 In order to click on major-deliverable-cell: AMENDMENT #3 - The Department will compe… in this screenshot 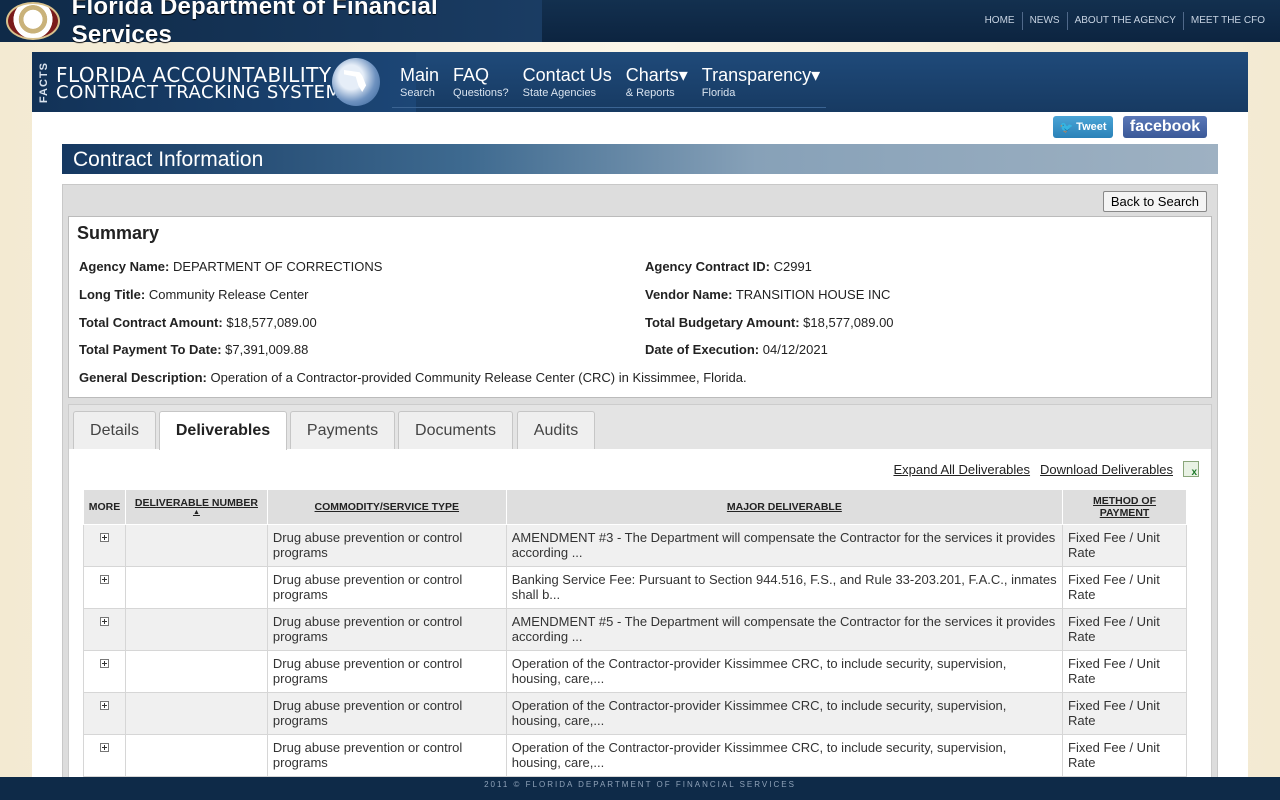, I will do `click(784, 545)`.